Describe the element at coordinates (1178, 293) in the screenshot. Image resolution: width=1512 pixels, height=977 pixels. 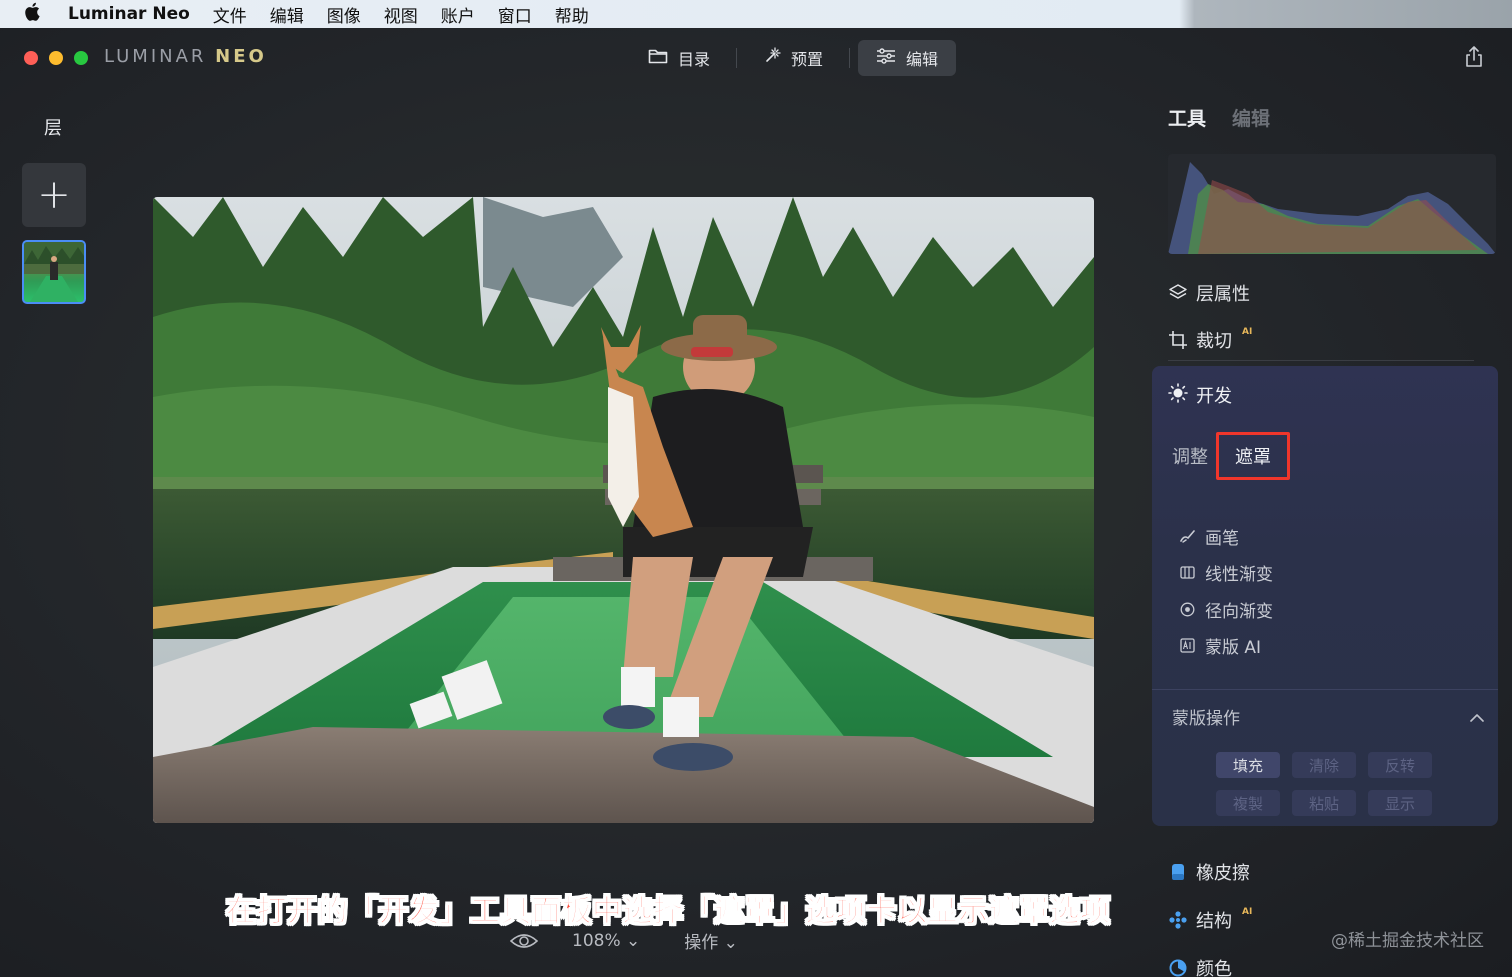
I see `layers-icon` at that location.